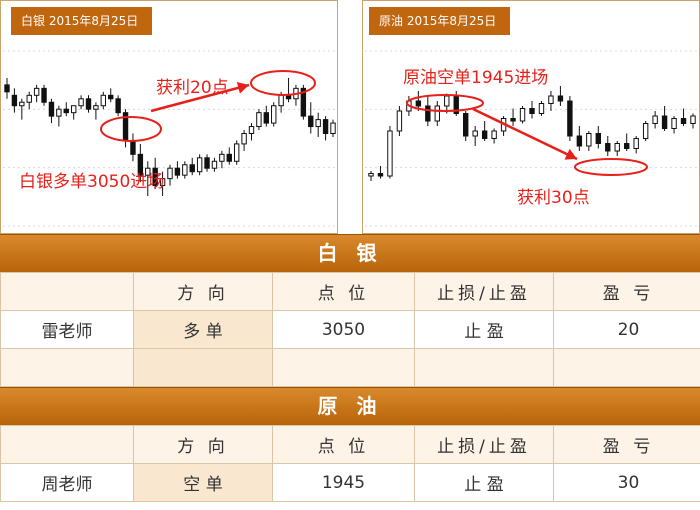 The height and width of the screenshot is (510, 700). I want to click on direction-cell: 多 单, so click(203, 329).